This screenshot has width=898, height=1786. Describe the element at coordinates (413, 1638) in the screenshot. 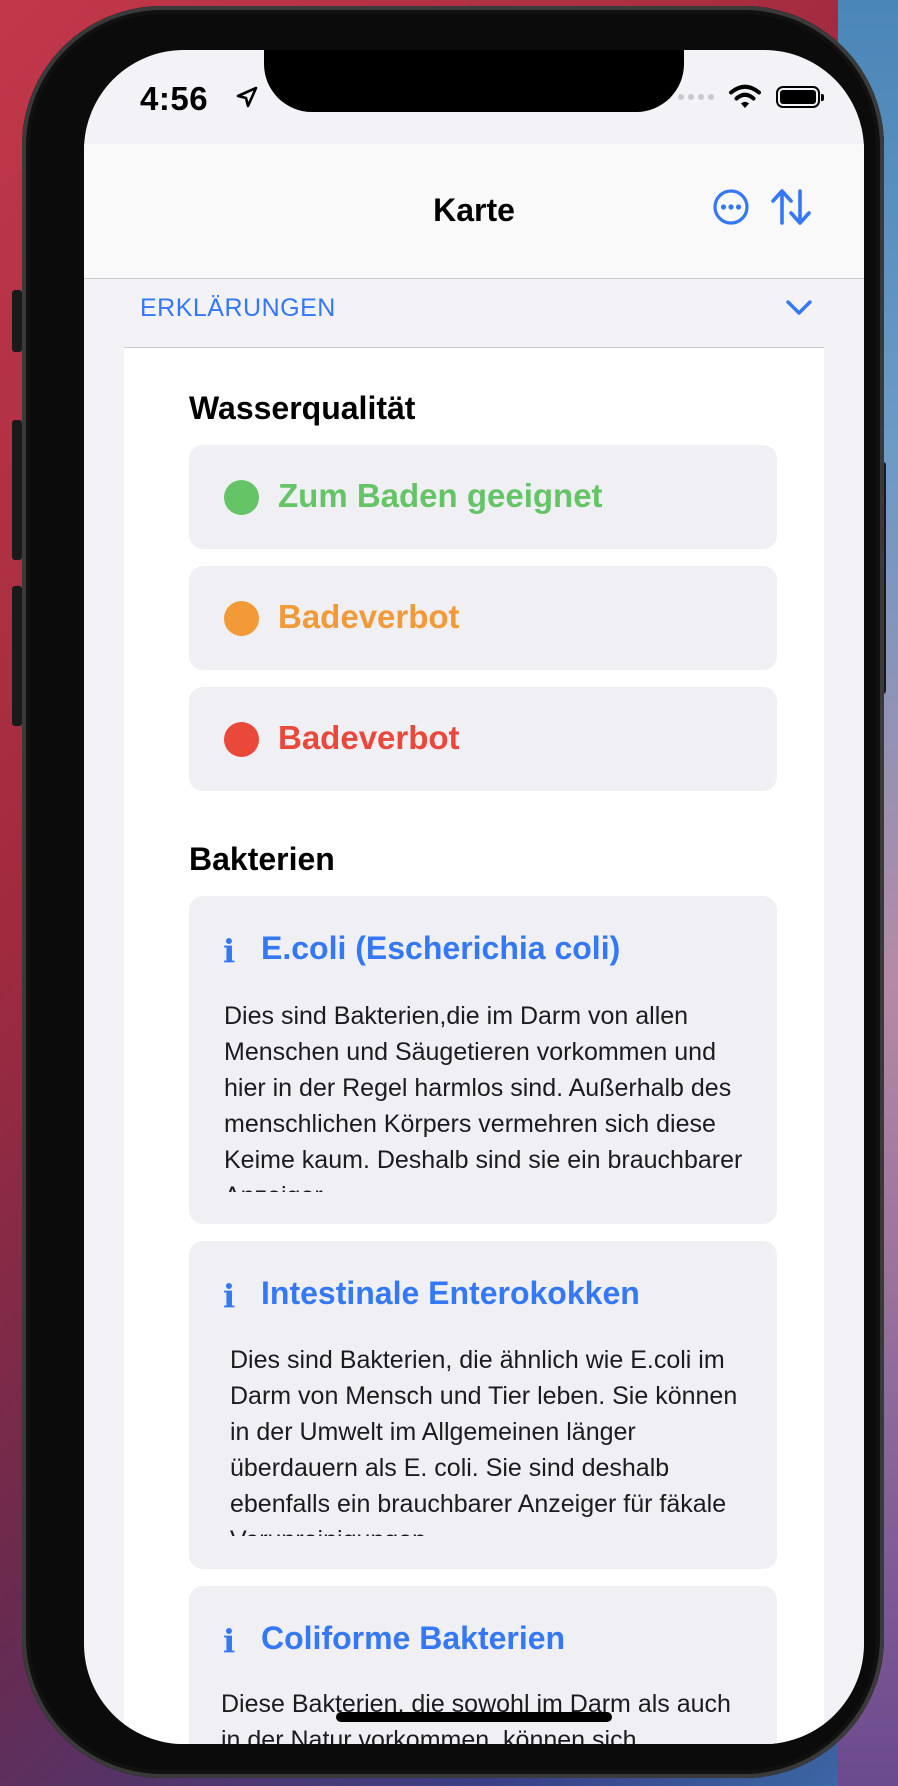

I see `info-card-title: Coliforme Bakterien` at that location.